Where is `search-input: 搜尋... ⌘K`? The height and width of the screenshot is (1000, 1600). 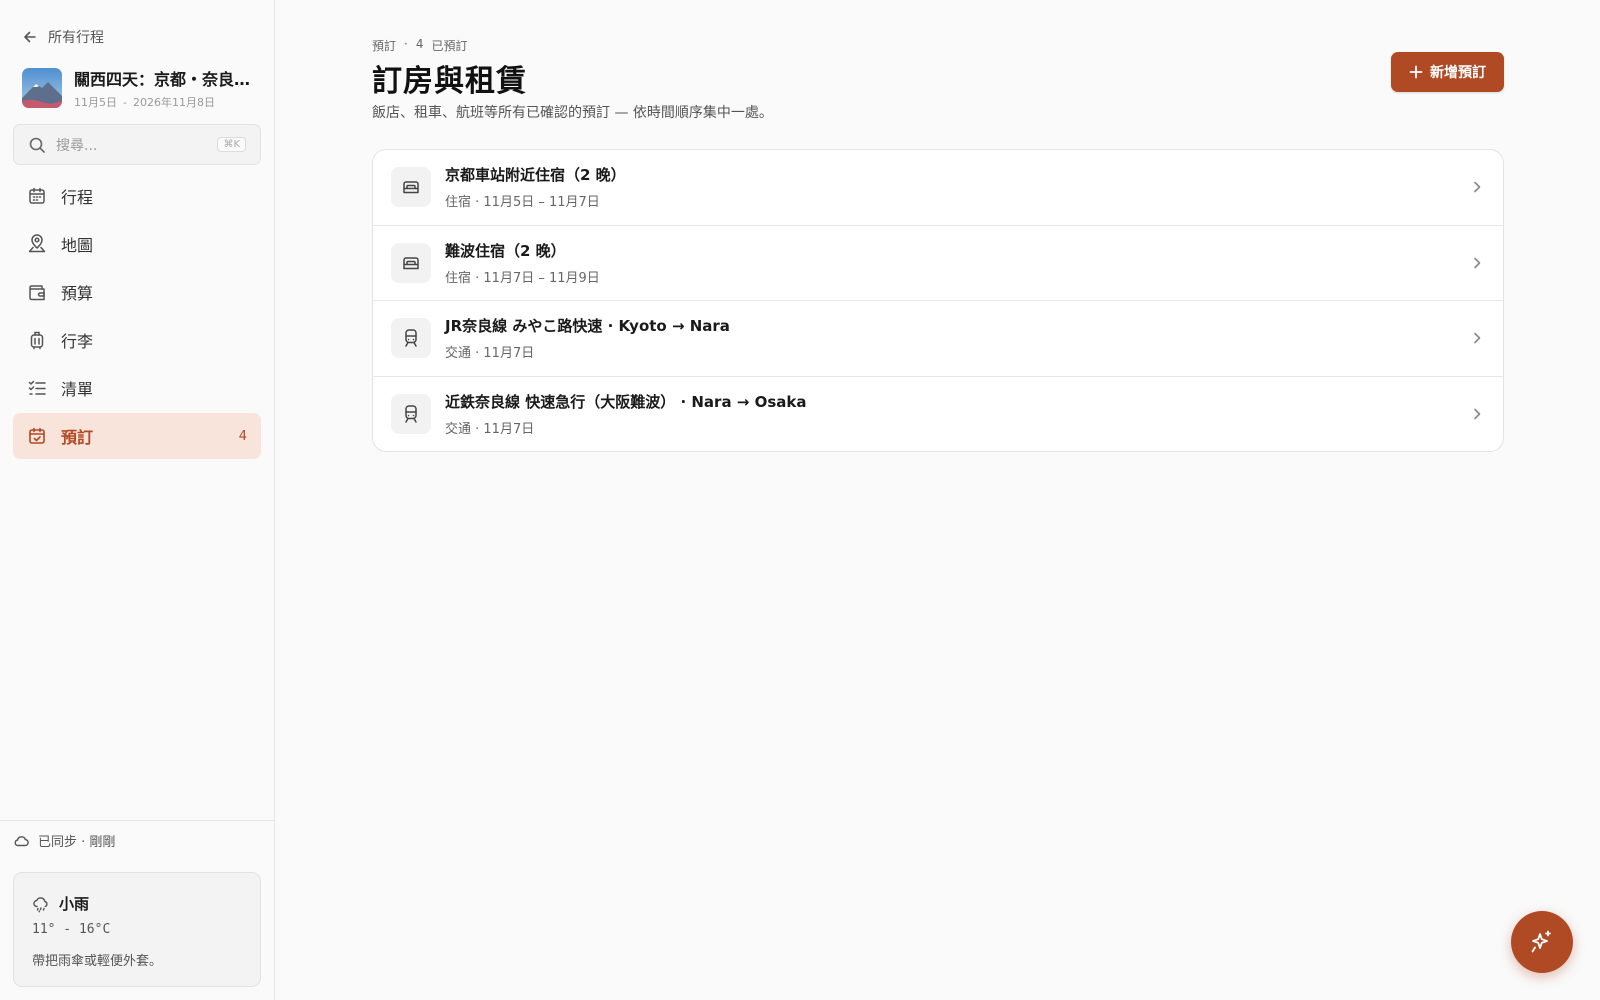 search-input: 搜尋... ⌘K is located at coordinates (137, 144).